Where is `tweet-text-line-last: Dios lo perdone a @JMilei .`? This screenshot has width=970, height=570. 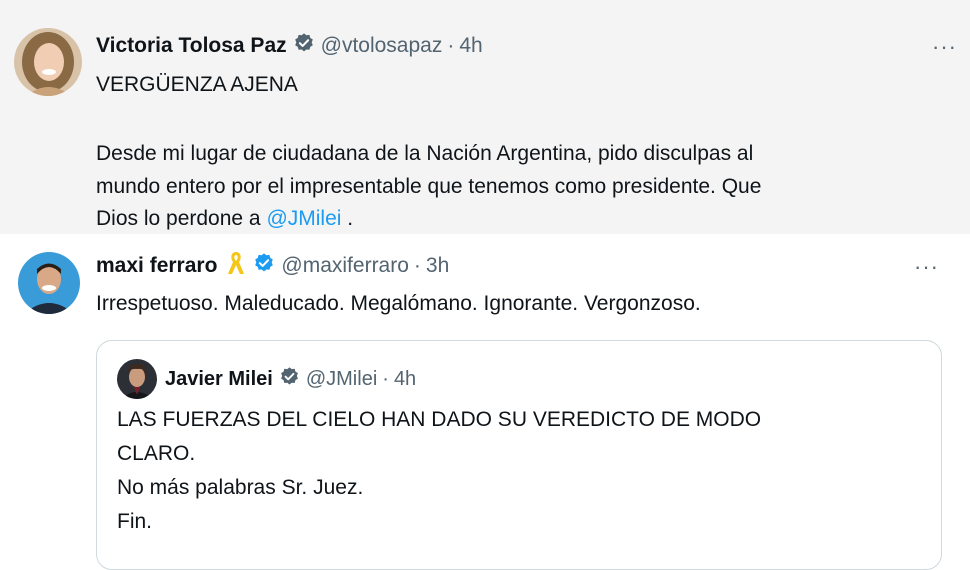 tweet-text-line-last: Dios lo perdone a @JMilei . is located at coordinates (224, 219).